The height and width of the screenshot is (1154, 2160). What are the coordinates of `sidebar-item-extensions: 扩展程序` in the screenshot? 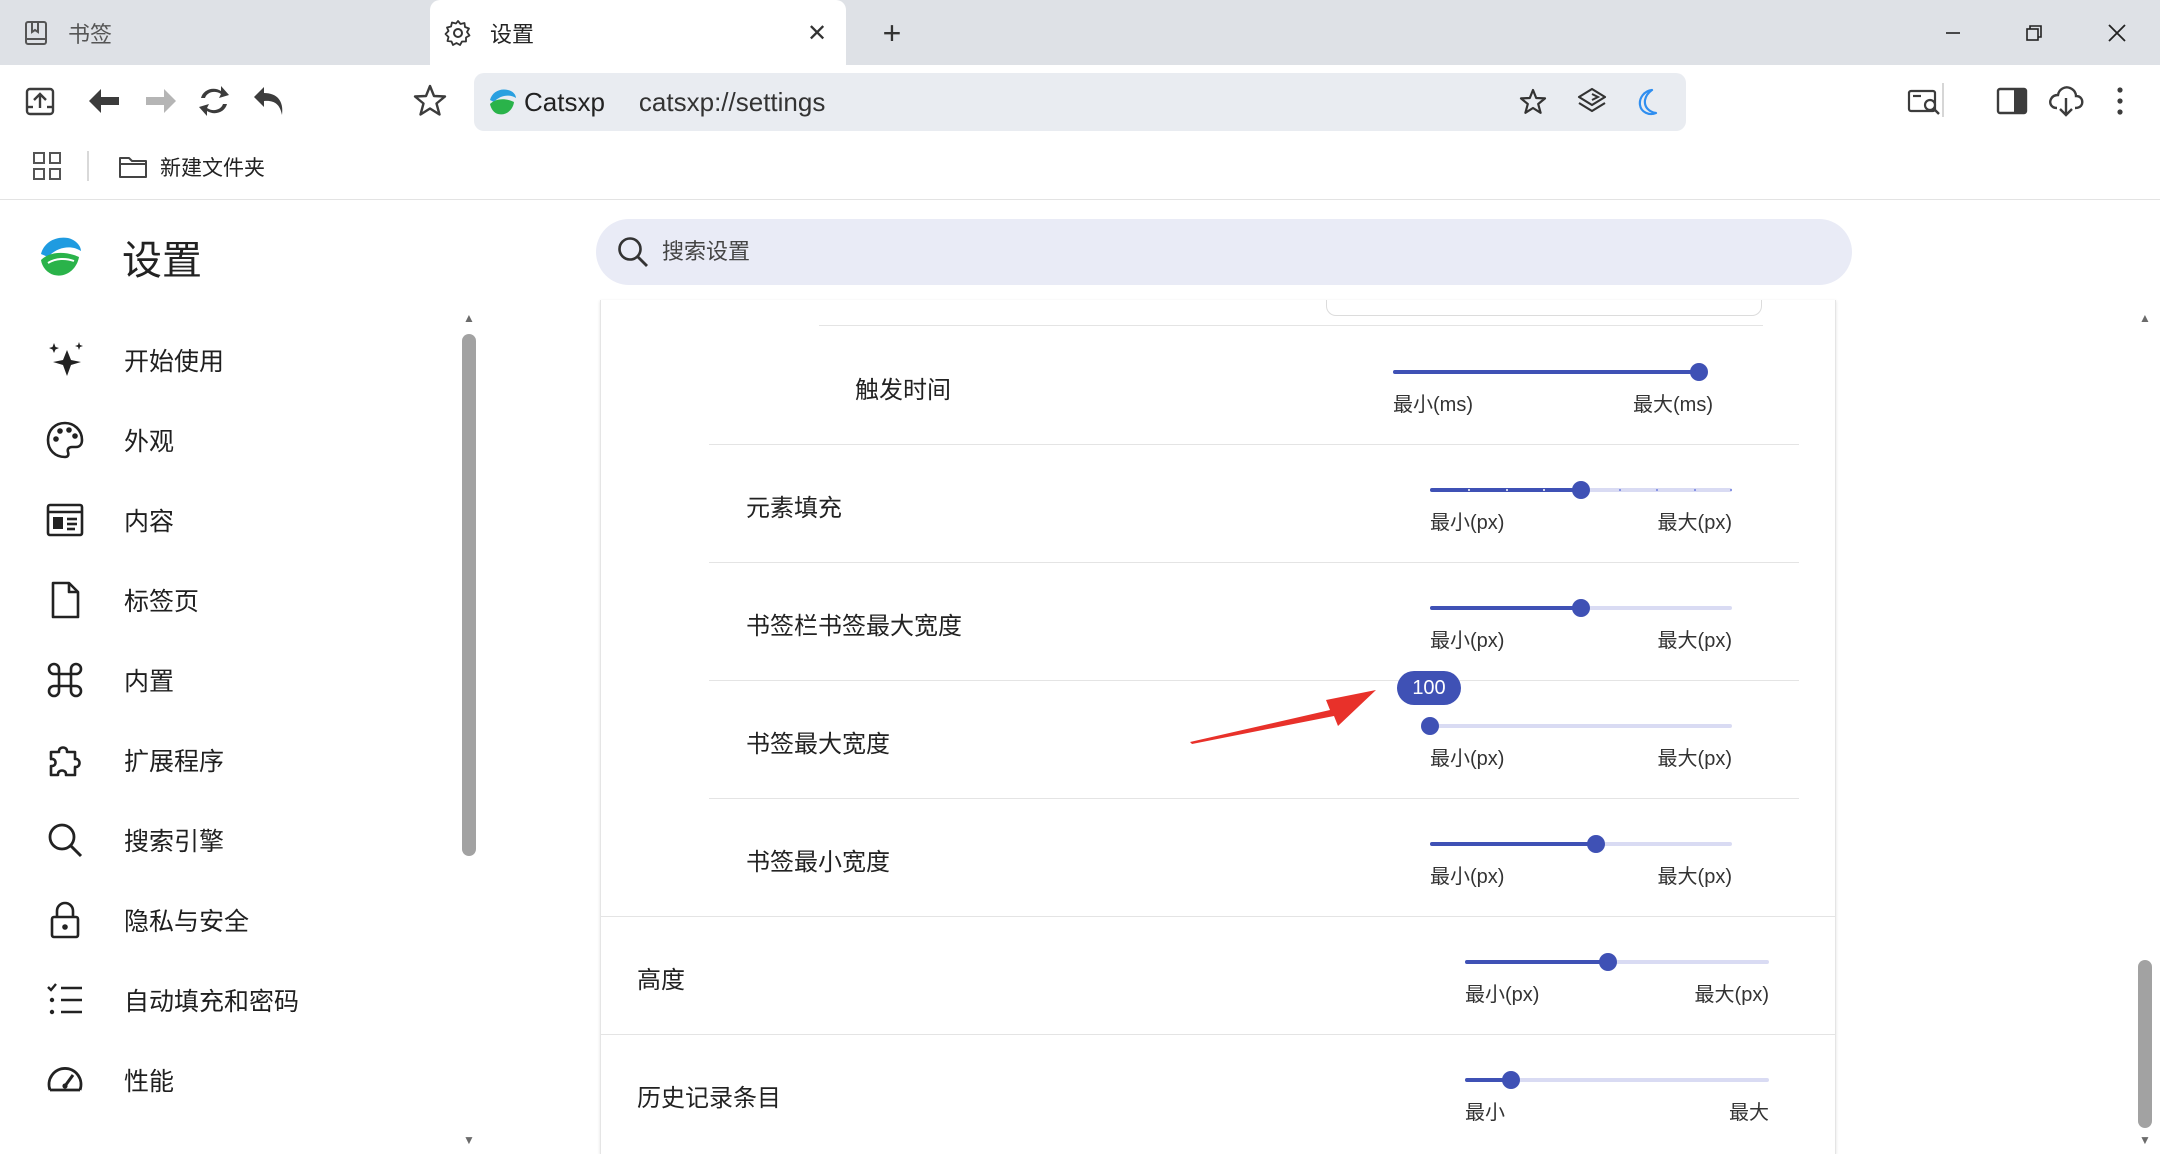 It's located at (230, 760).